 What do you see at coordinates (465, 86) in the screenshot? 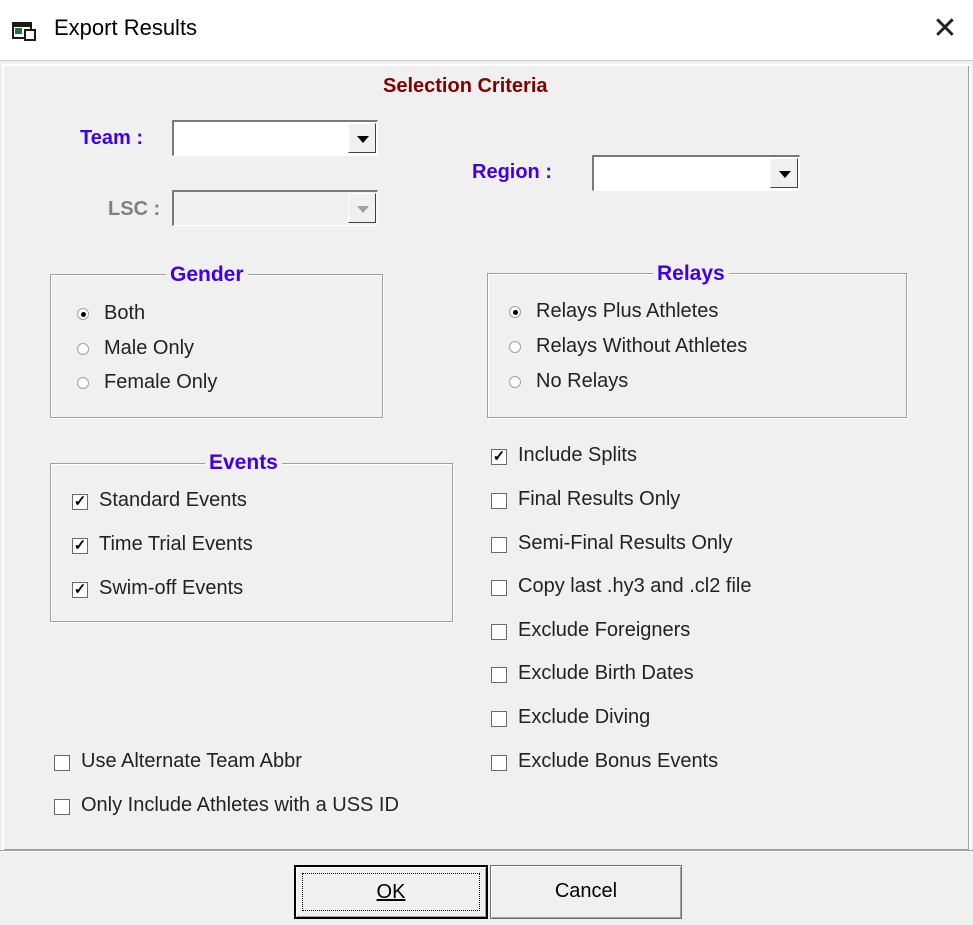
I see `selection-criteria-heading: Selection Criteria` at bounding box center [465, 86].